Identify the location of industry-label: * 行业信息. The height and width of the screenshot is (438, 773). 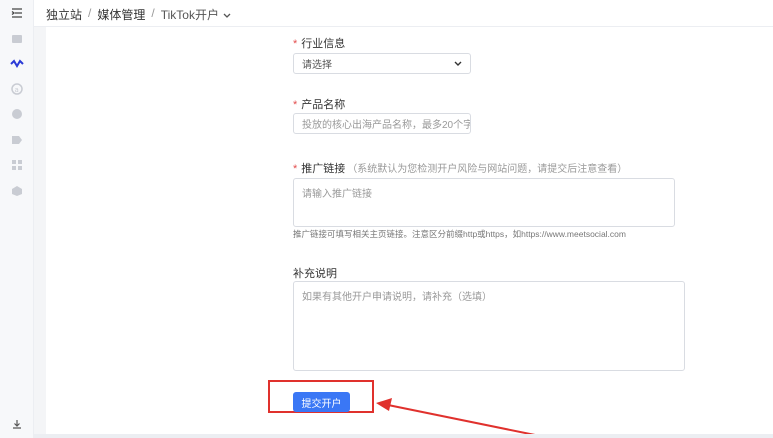
(319, 43).